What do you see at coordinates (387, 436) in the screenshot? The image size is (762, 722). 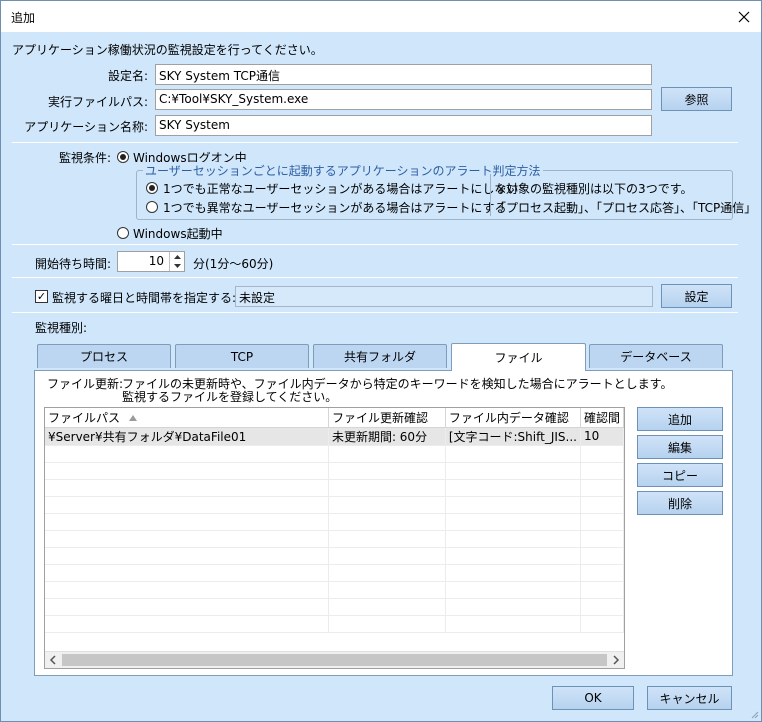 I see `cell-update-check: 未更新期間: 60分` at bounding box center [387, 436].